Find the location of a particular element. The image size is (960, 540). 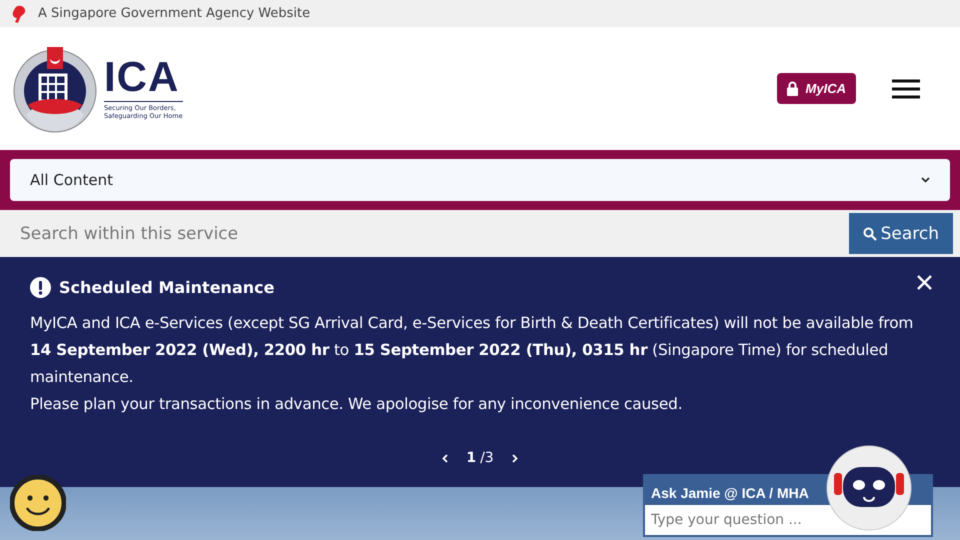

crest-icon is located at coordinates (55, 88).